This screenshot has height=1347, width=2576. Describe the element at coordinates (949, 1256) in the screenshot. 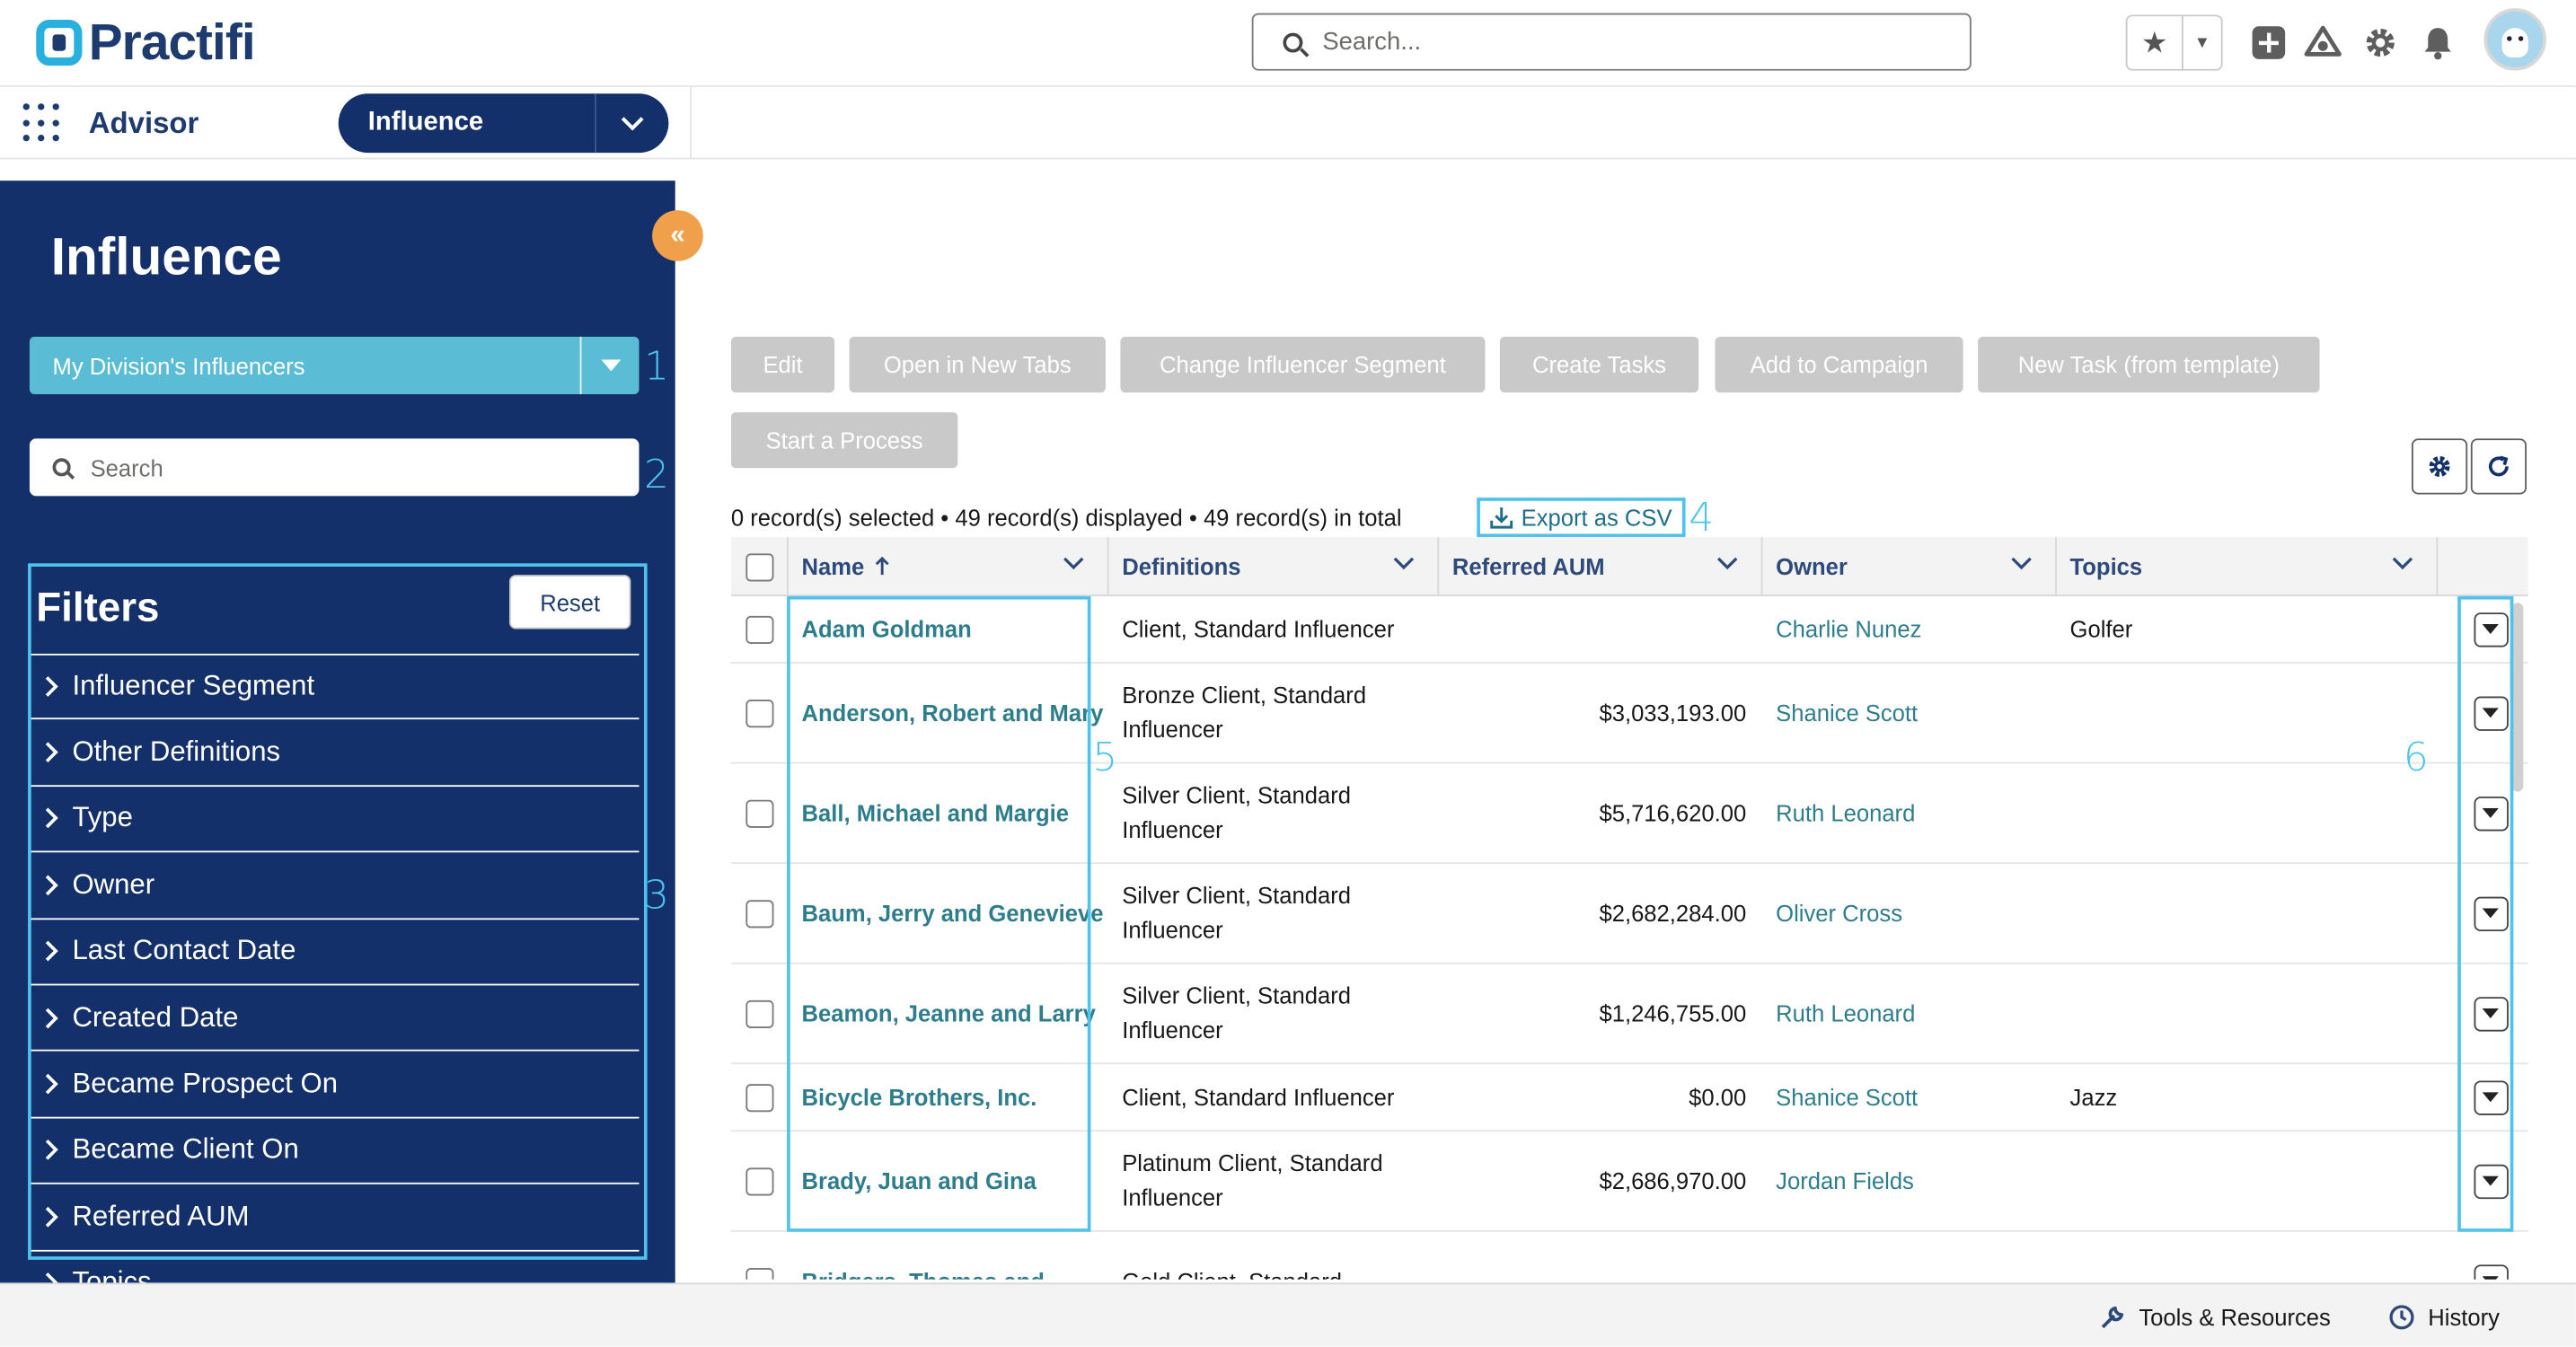

I see `record-name-link: Bridgers, Thomas and` at that location.